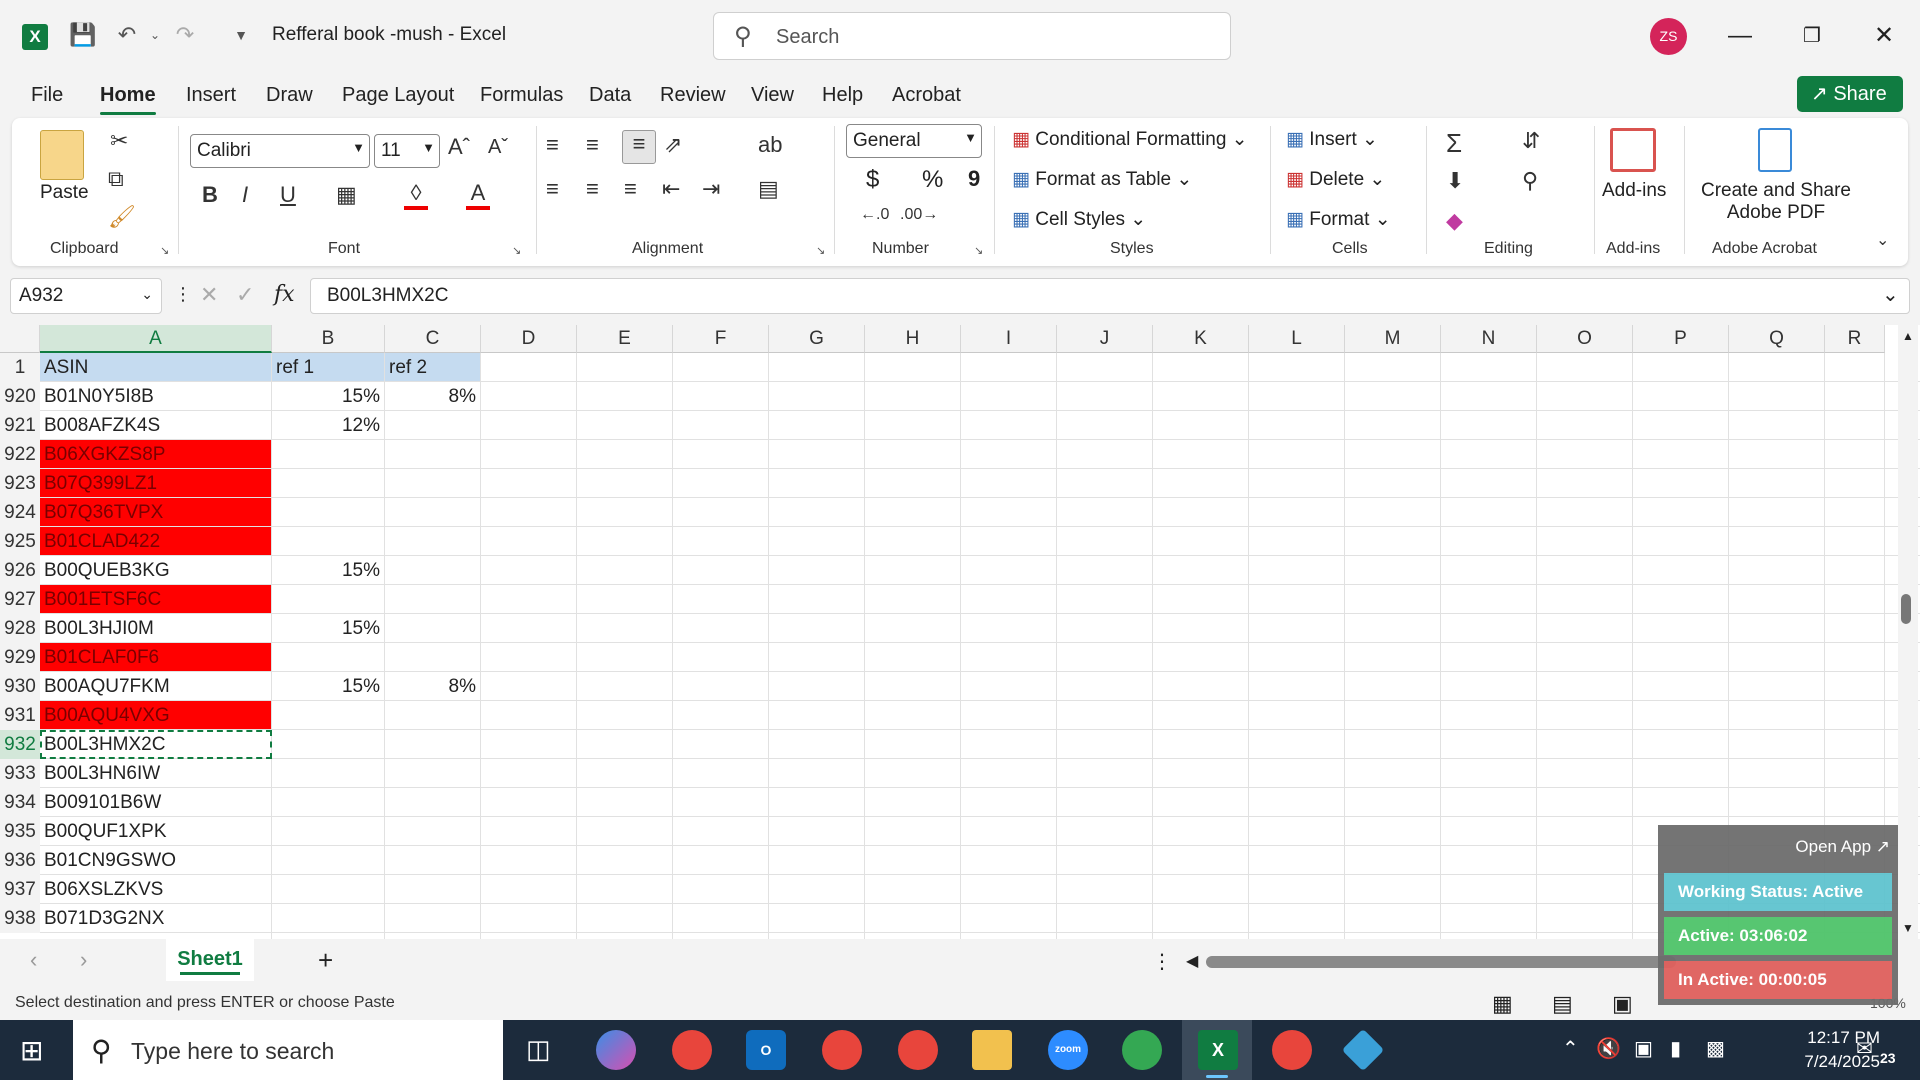  What do you see at coordinates (1441, 962) in the screenshot?
I see `horizontal-scroll-thumb` at bounding box center [1441, 962].